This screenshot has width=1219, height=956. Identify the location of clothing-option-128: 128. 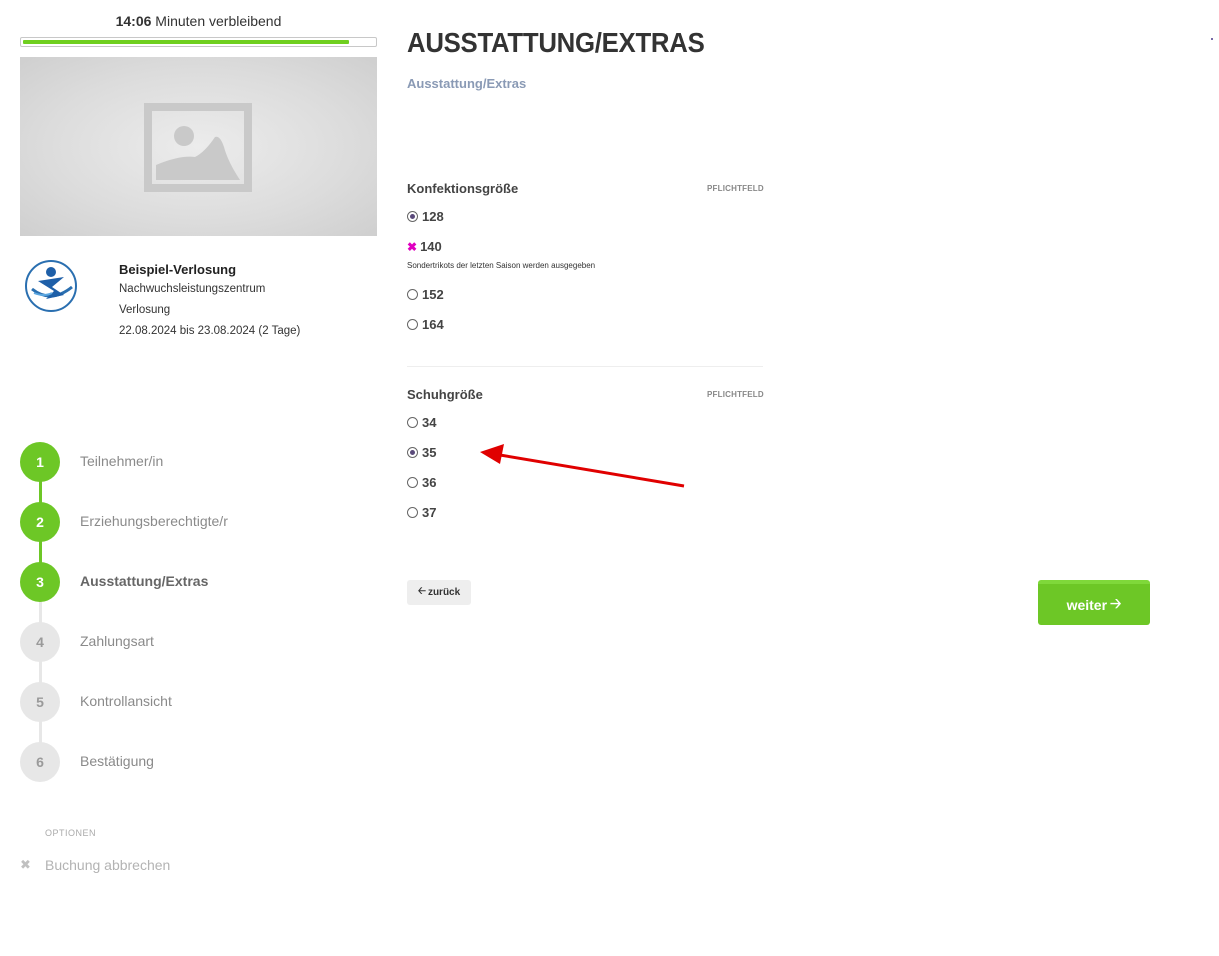
(425, 216).